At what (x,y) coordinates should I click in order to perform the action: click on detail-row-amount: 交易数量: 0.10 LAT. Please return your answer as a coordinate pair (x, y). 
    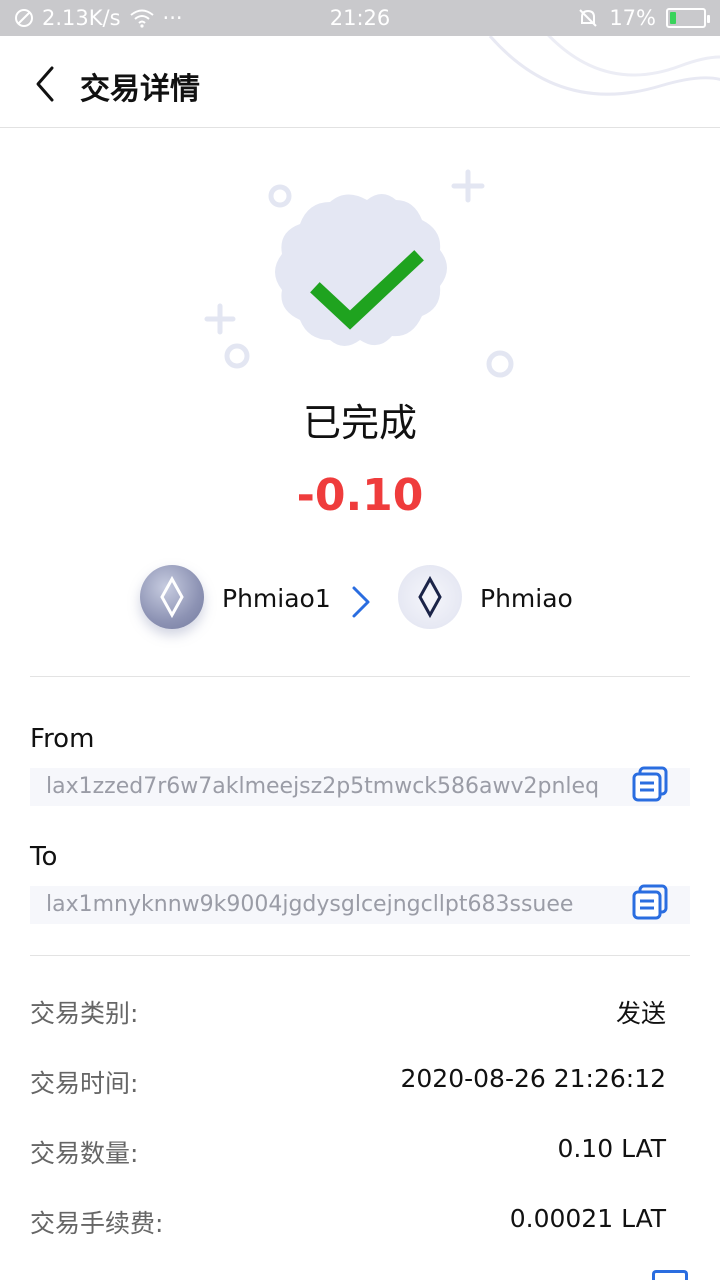
    Looking at the image, I should click on (348, 1154).